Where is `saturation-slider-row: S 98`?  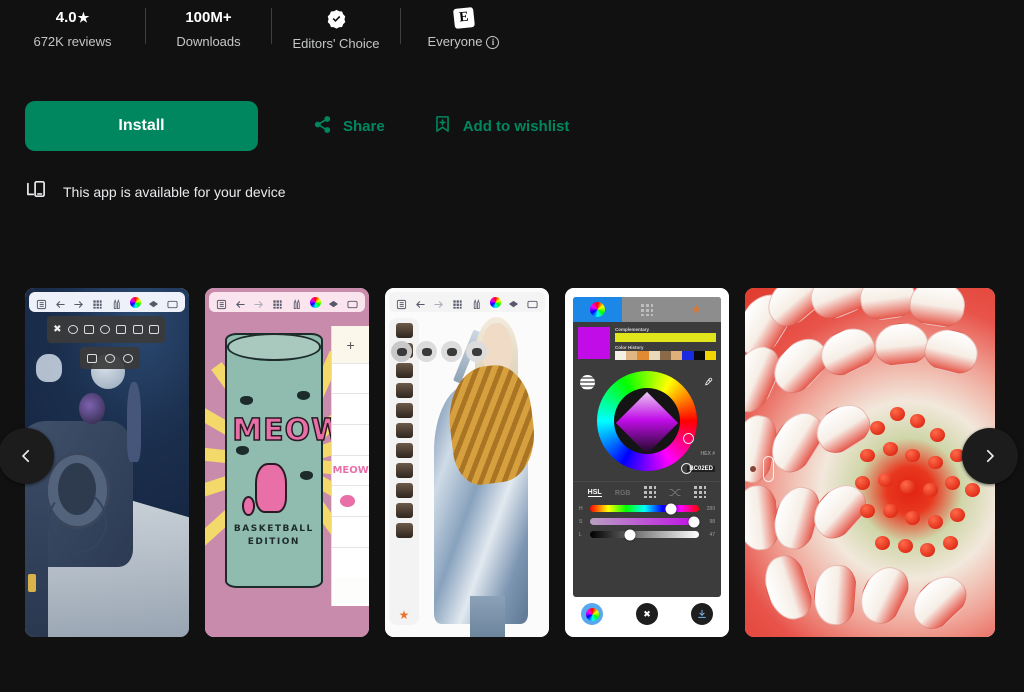 saturation-slider-row: S 98 is located at coordinates (647, 521).